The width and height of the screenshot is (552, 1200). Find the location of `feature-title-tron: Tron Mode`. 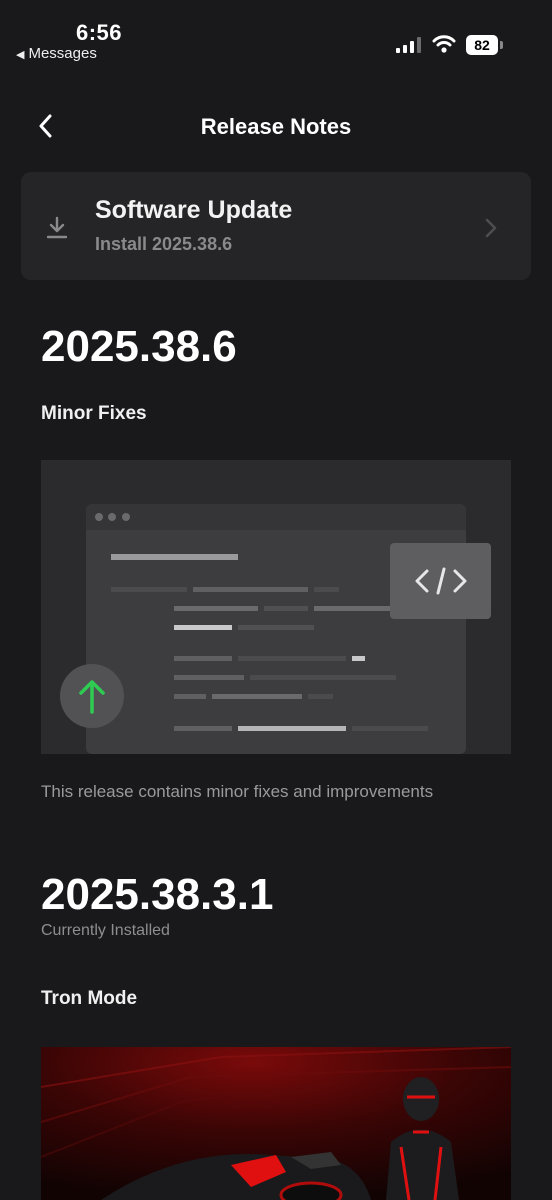

feature-title-tron: Tron Mode is located at coordinates (89, 998).